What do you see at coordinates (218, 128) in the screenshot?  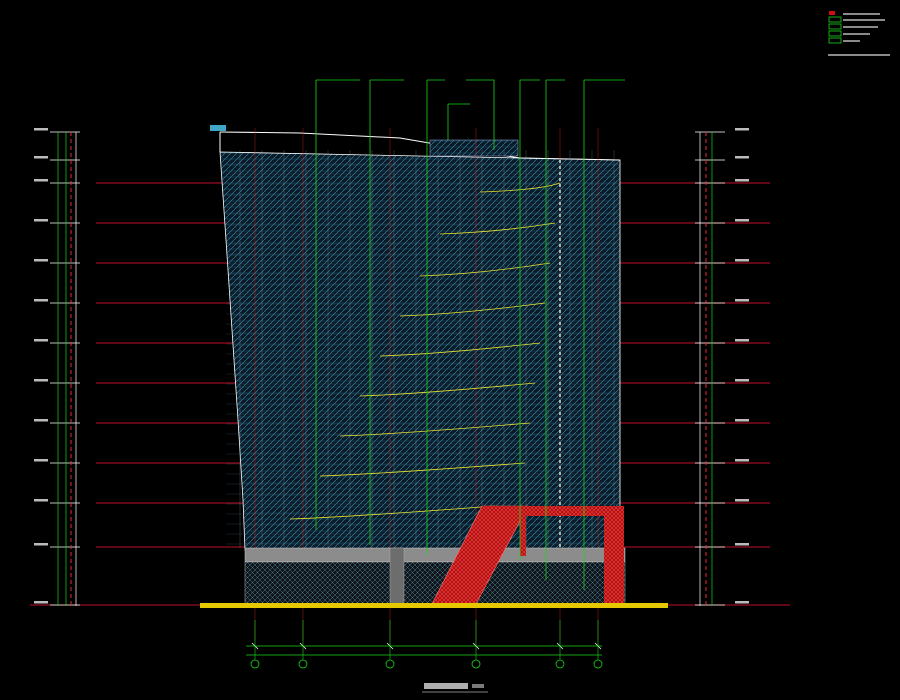 I see `roof-tag` at bounding box center [218, 128].